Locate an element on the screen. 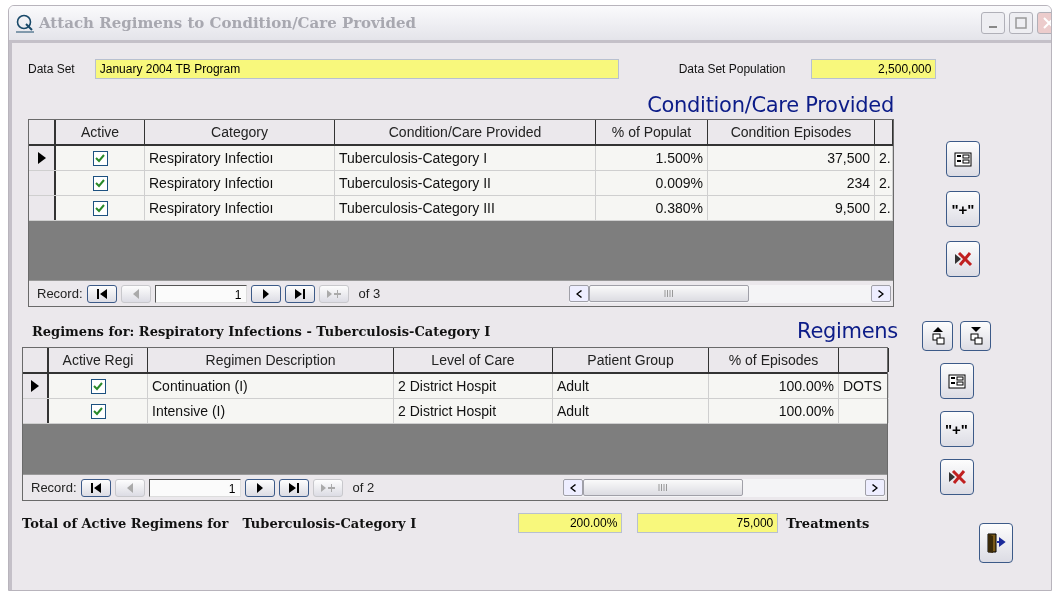  exit-button is located at coordinates (996, 543).